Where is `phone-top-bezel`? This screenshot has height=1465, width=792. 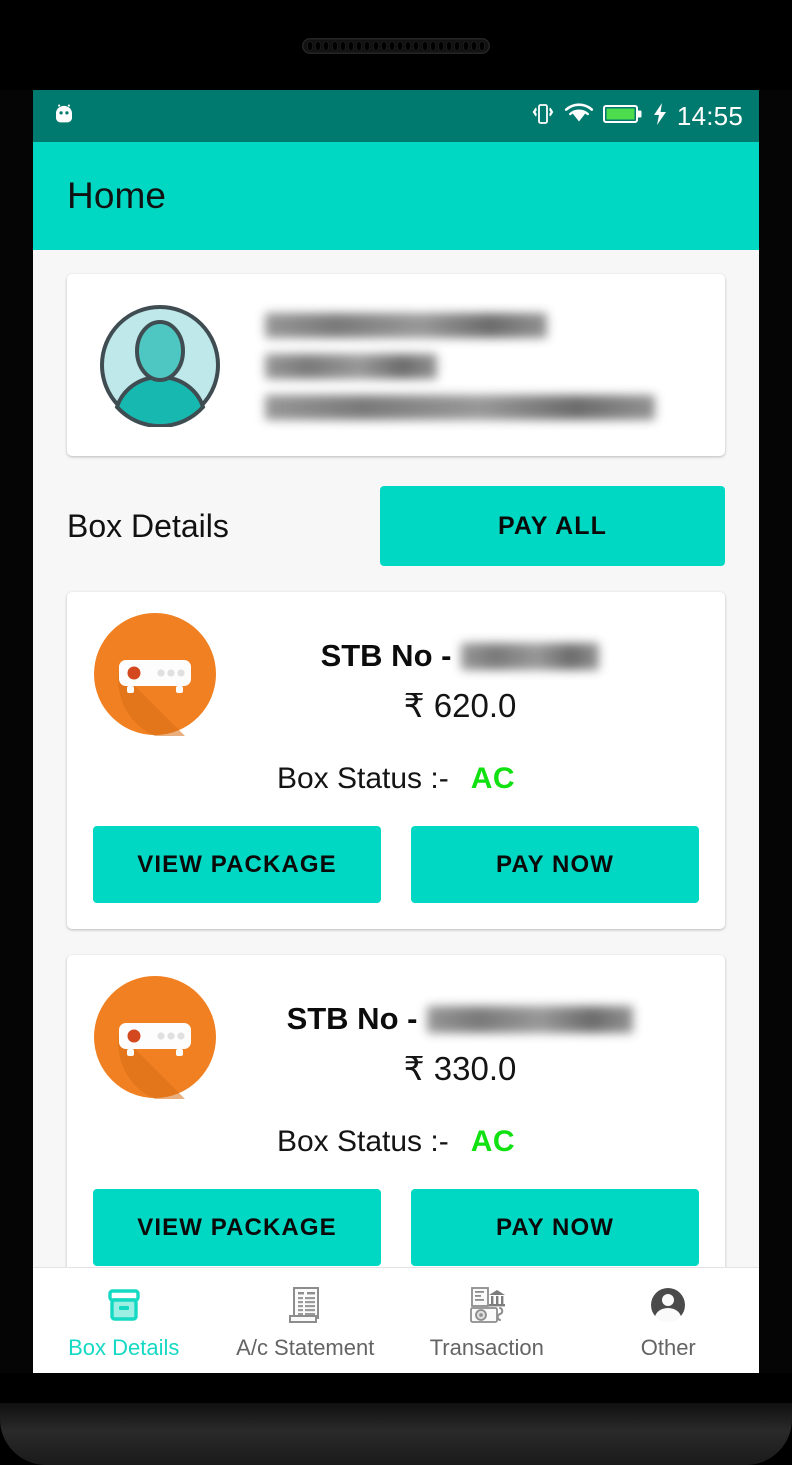
phone-top-bezel is located at coordinates (396, 45).